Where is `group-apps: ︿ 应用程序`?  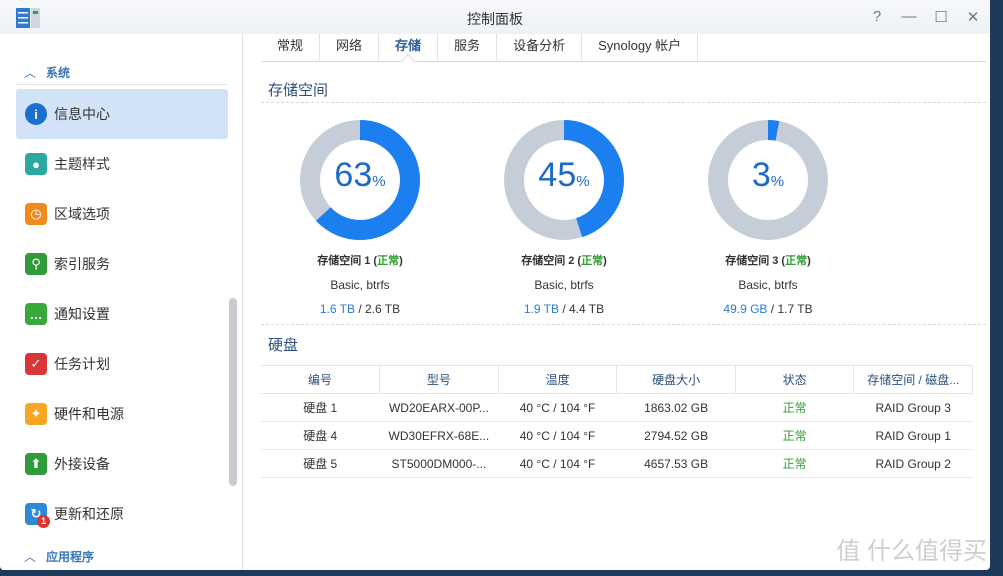 group-apps: ︿ 应用程序 is located at coordinates (59, 556).